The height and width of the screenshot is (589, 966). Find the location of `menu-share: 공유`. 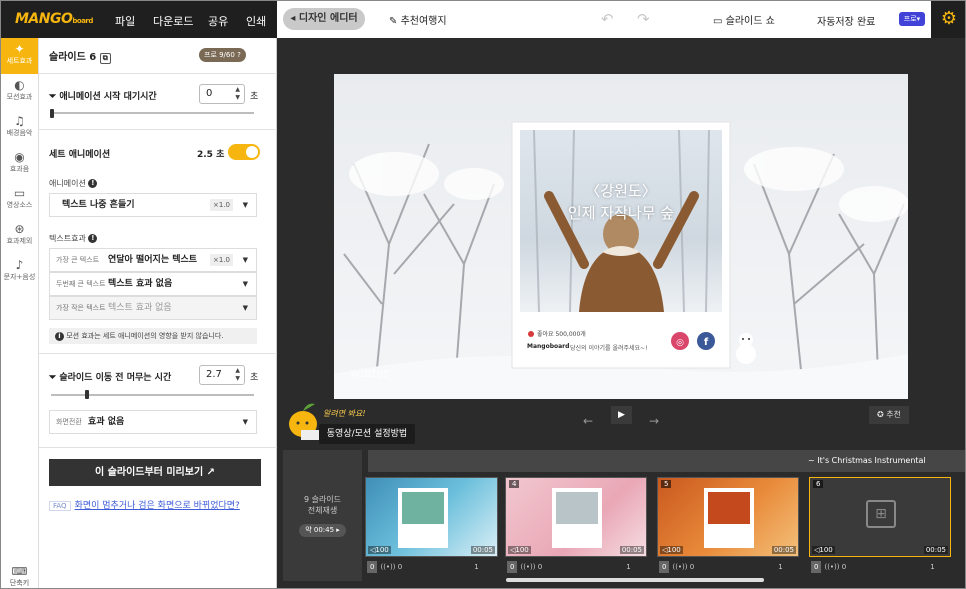

menu-share: 공유 is located at coordinates (218, 21).